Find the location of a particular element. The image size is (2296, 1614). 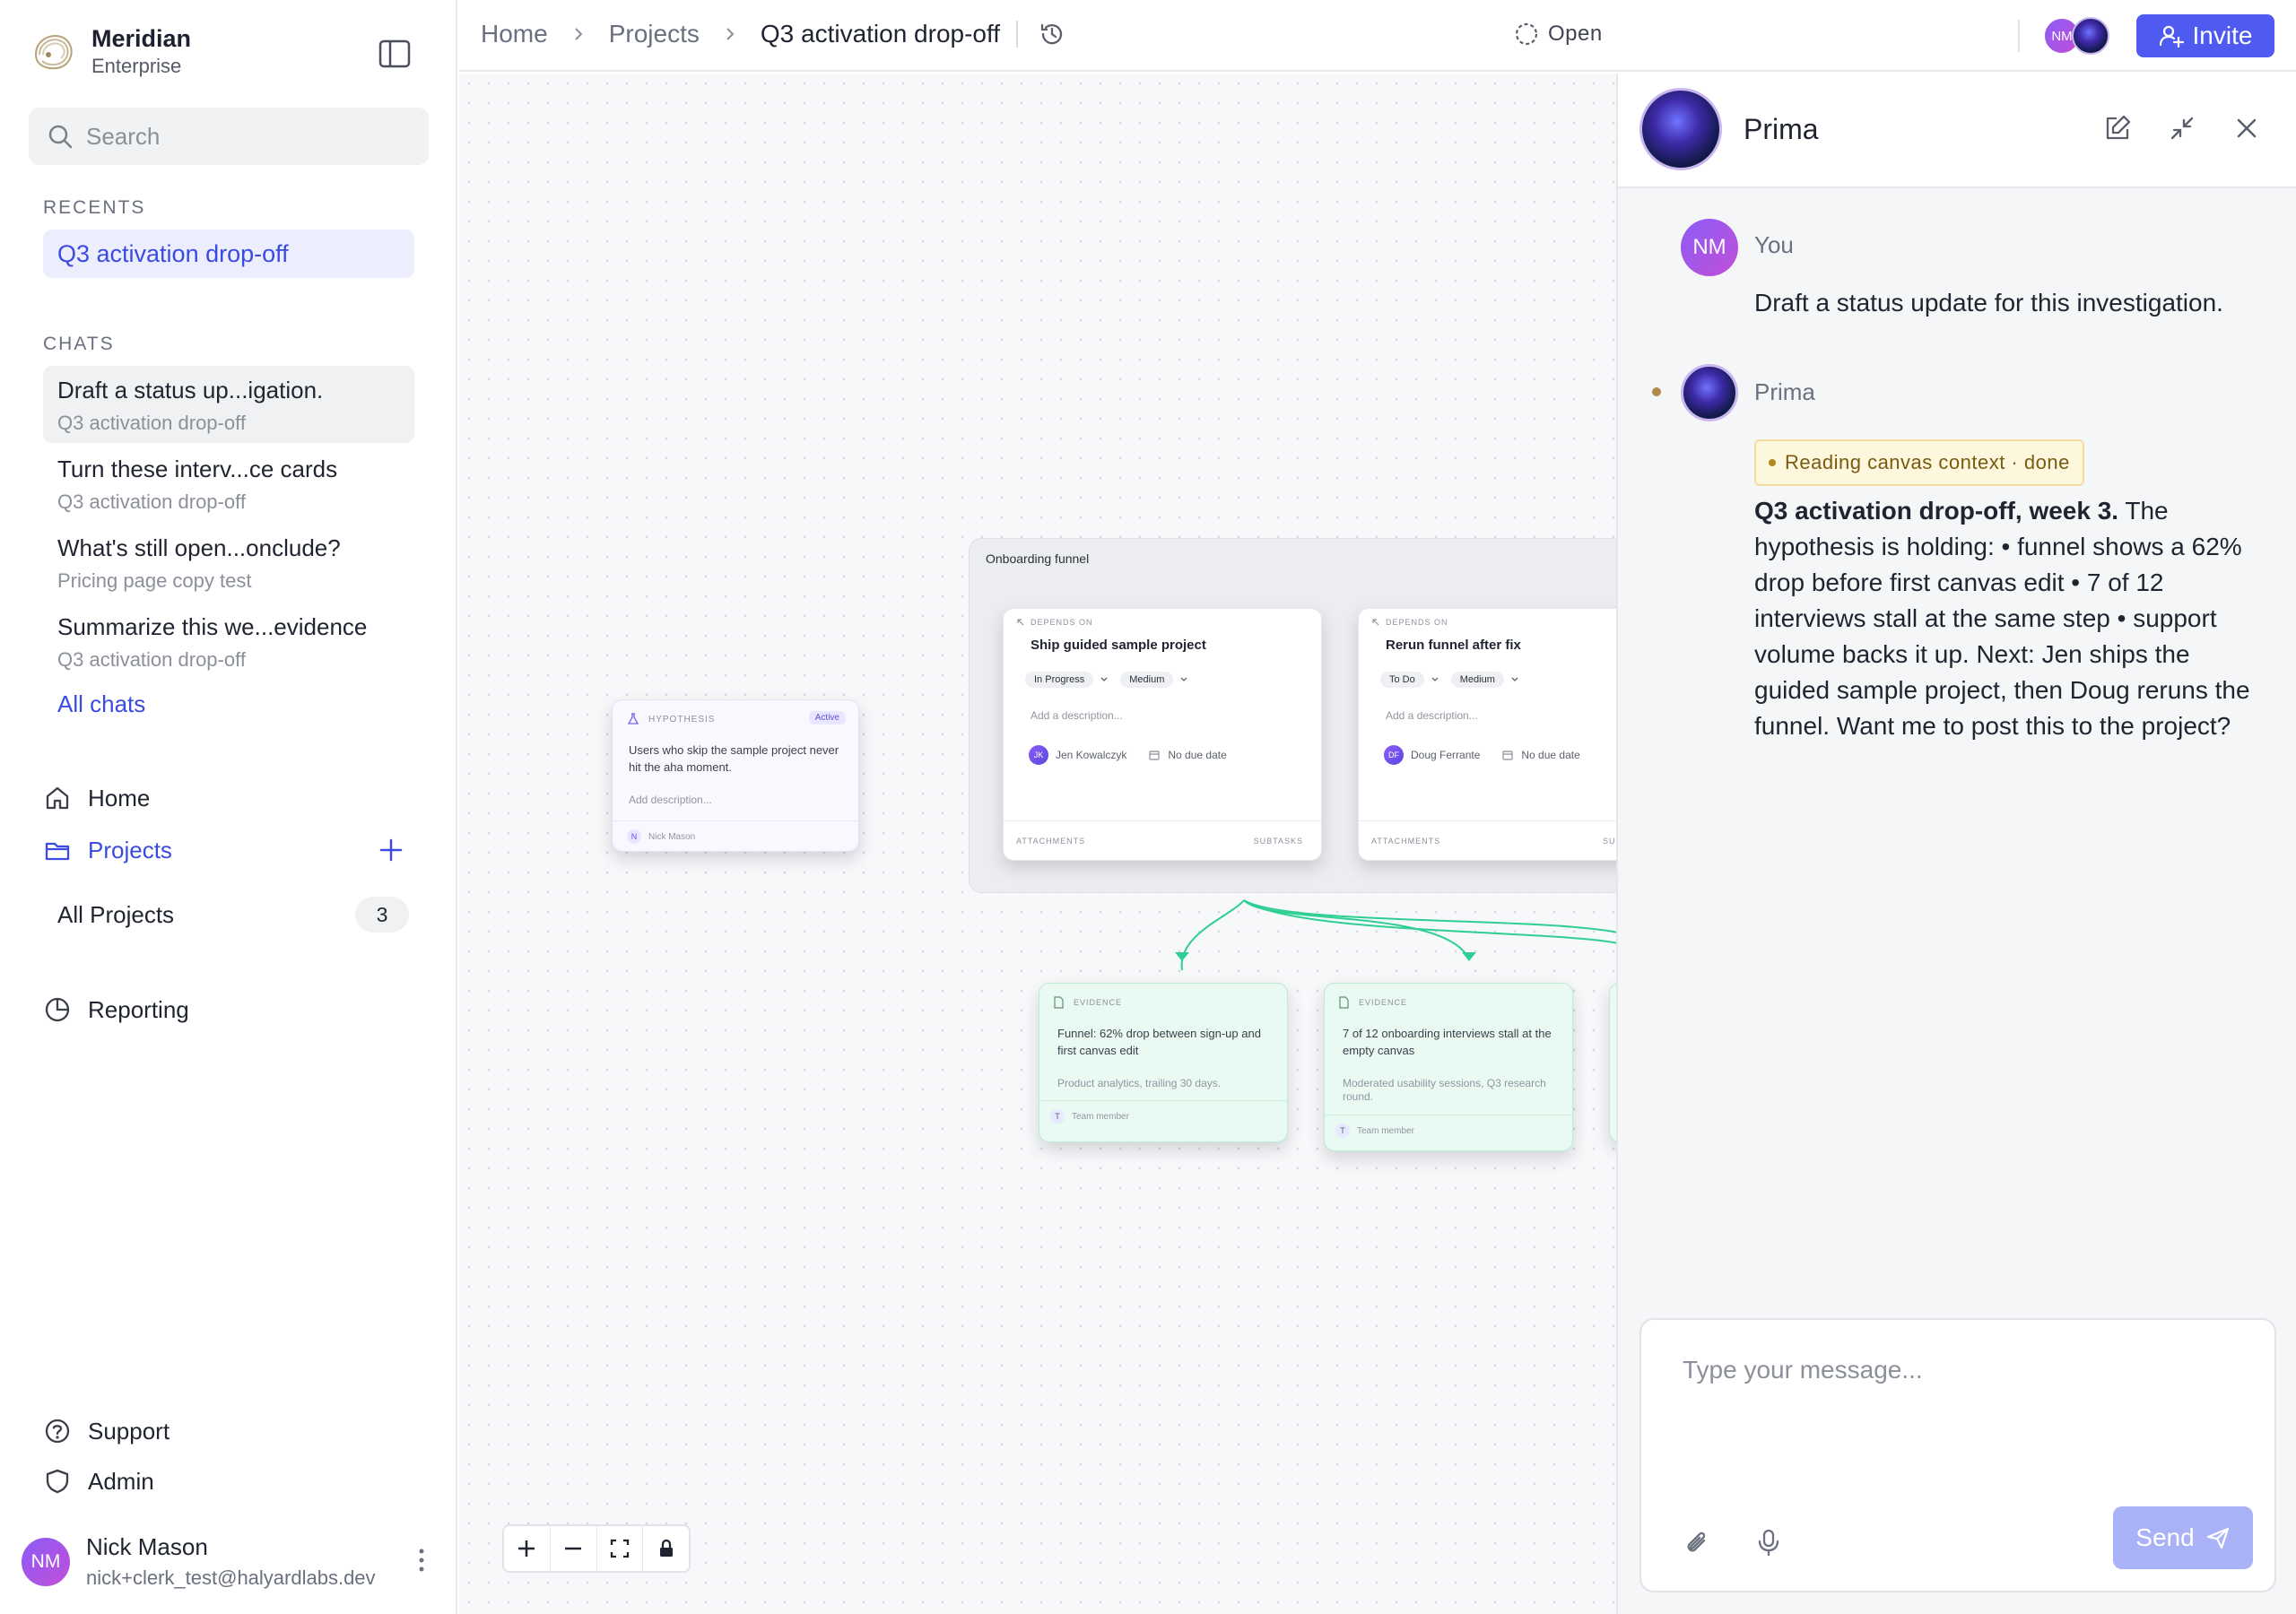

header-divider is located at coordinates (2019, 36).